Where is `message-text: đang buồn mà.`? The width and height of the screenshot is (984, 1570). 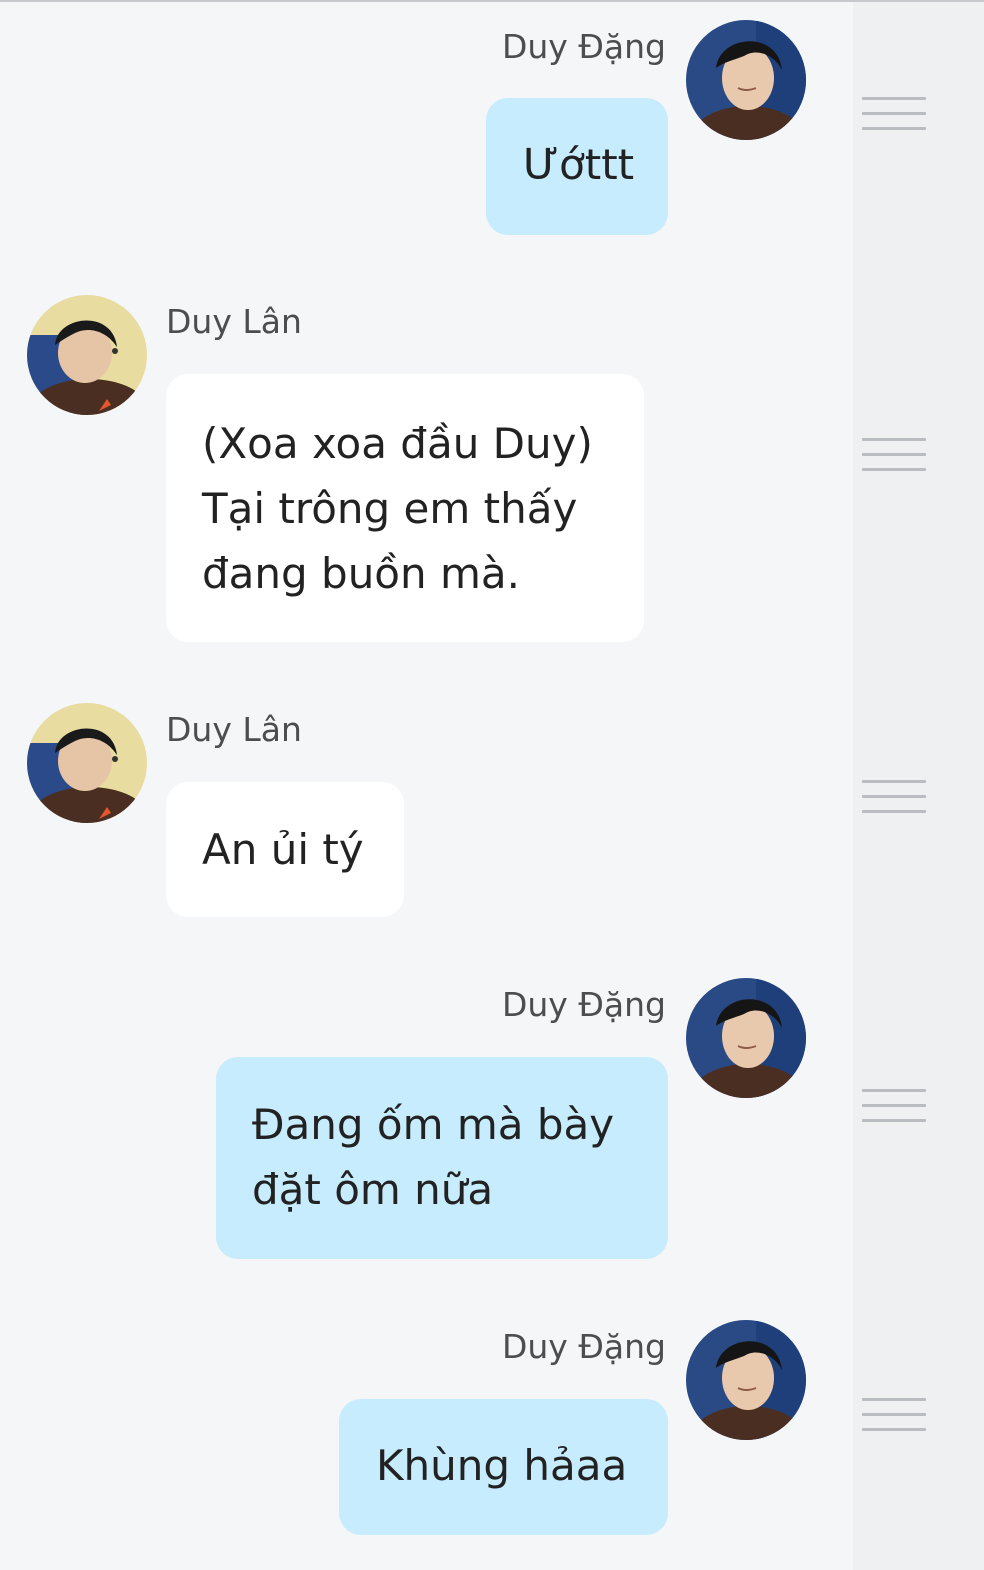
message-text: đang buồn mà. is located at coordinates (361, 573).